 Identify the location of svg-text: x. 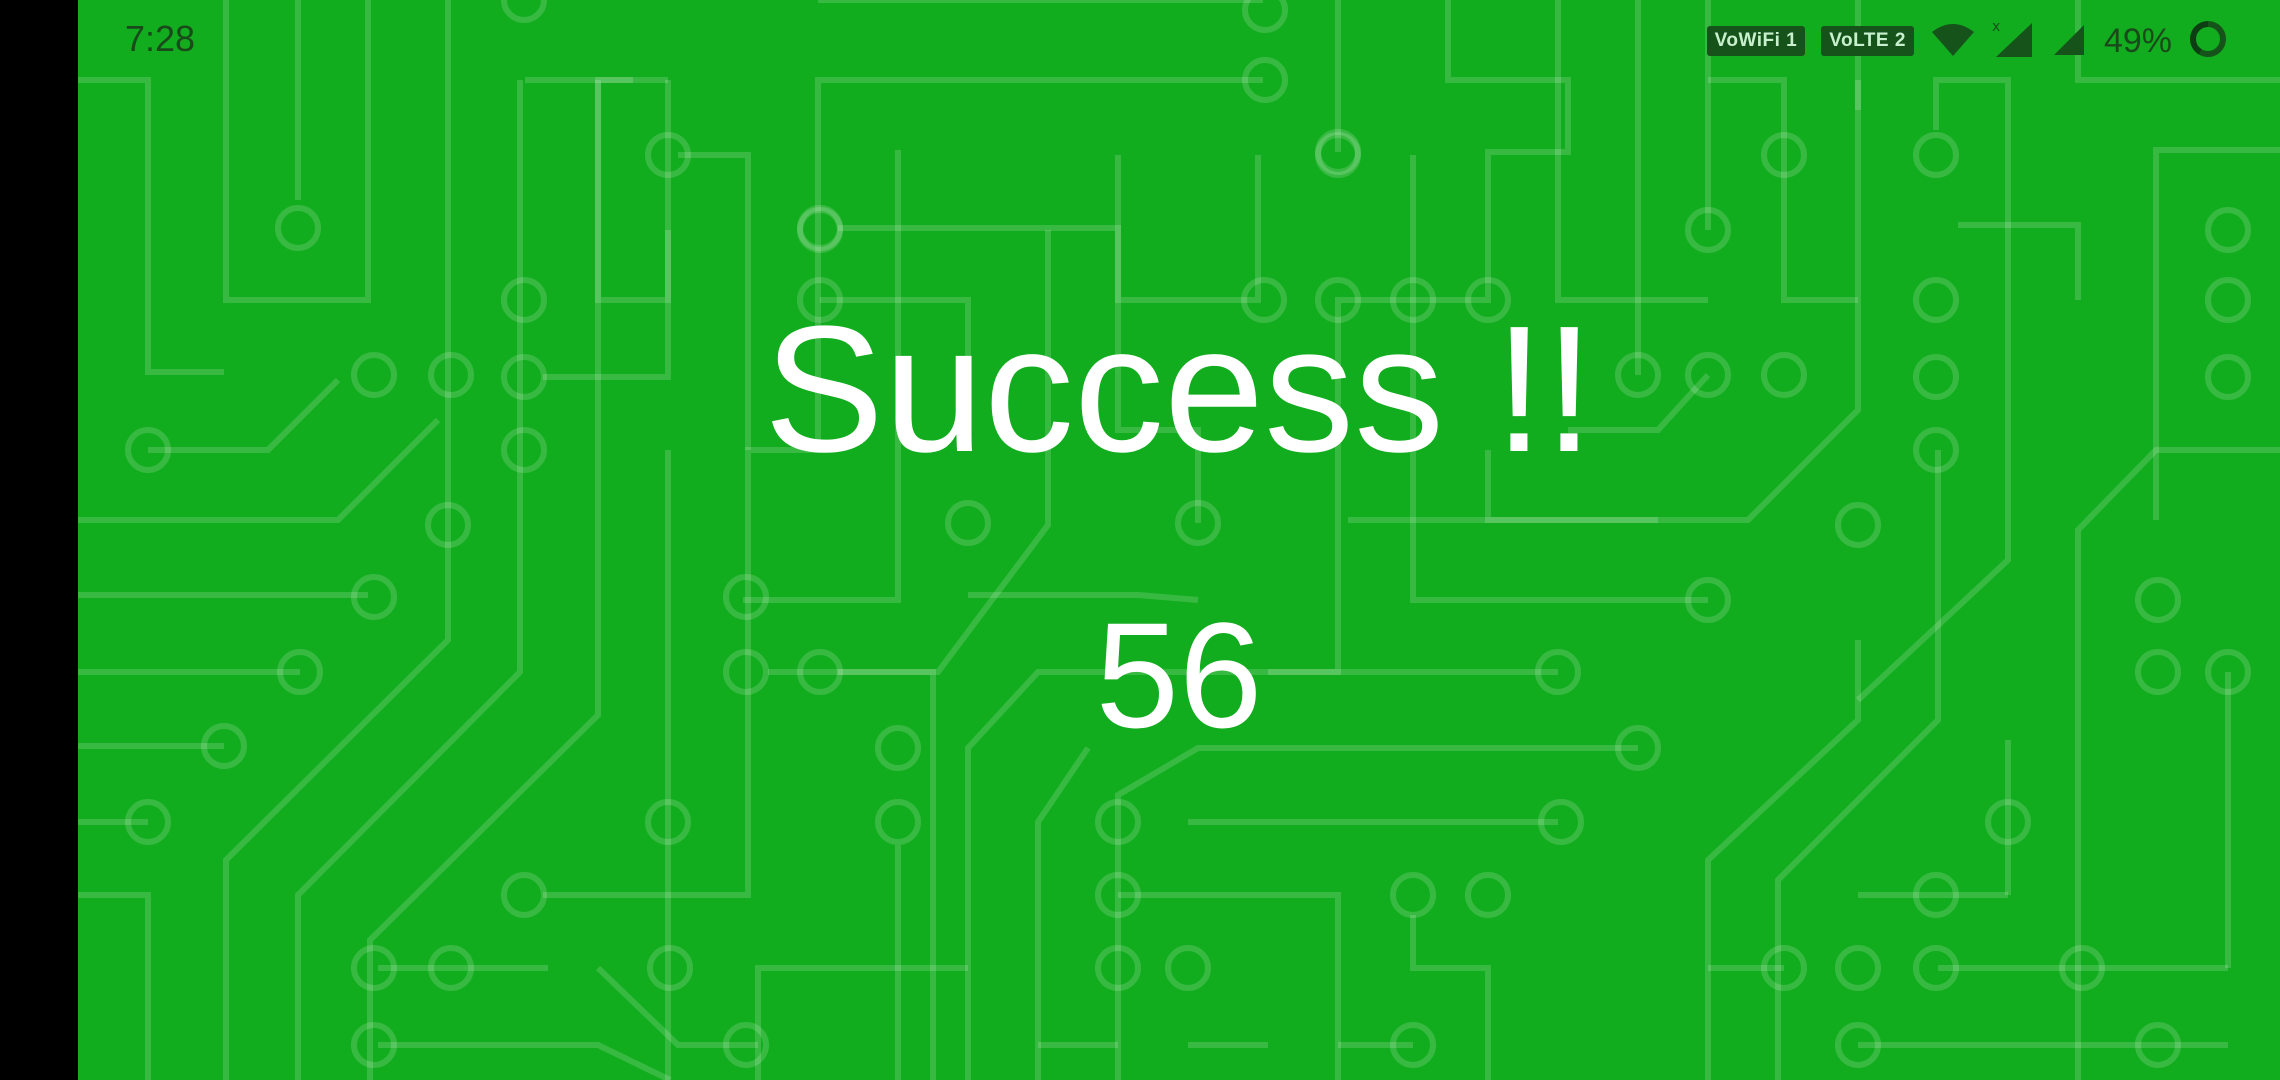
(1996, 27).